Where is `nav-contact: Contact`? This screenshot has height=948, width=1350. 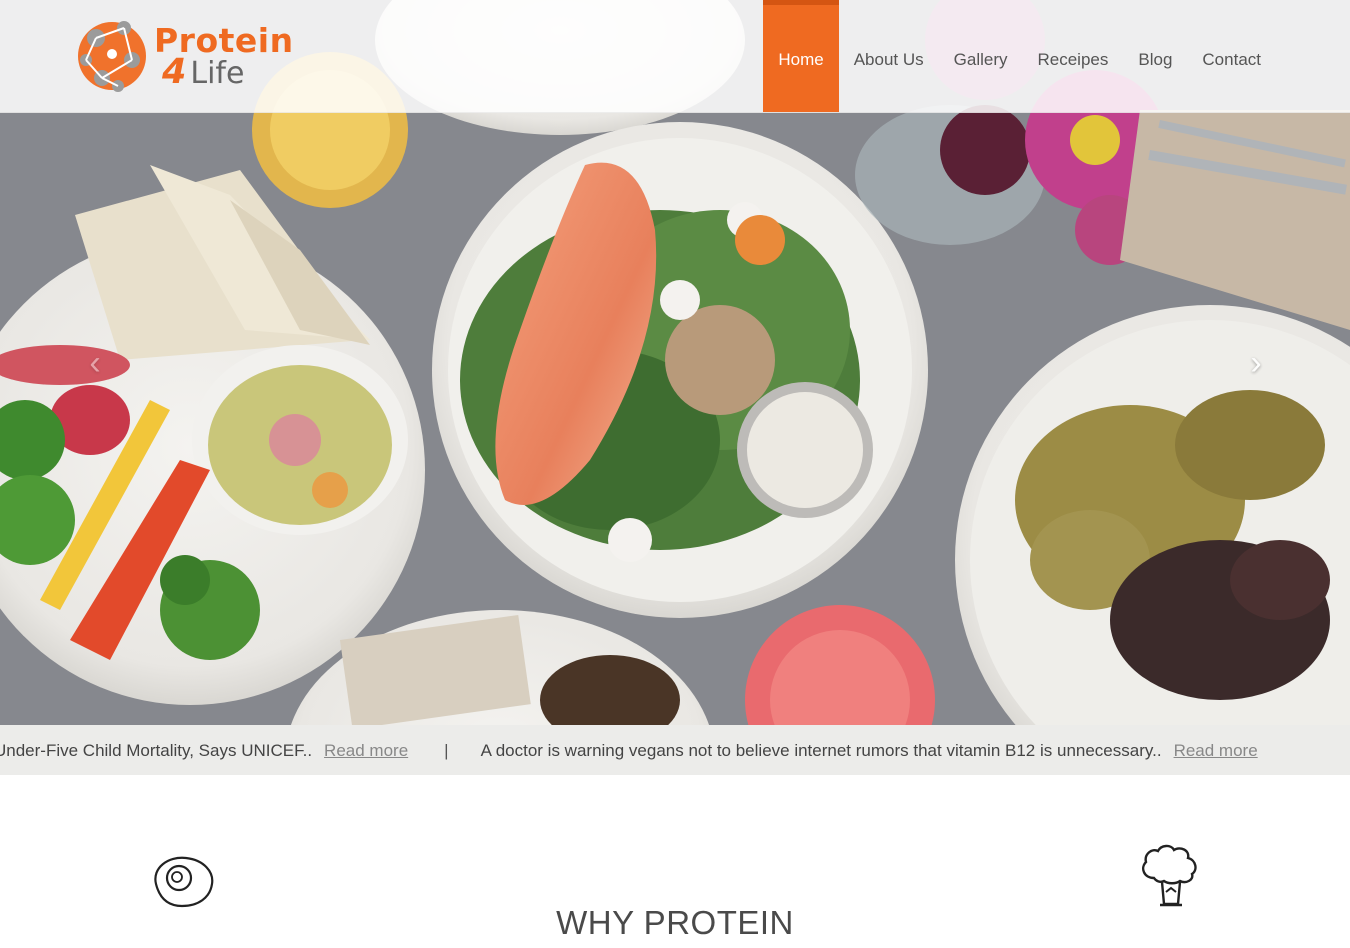
nav-contact: Contact is located at coordinates (1231, 56).